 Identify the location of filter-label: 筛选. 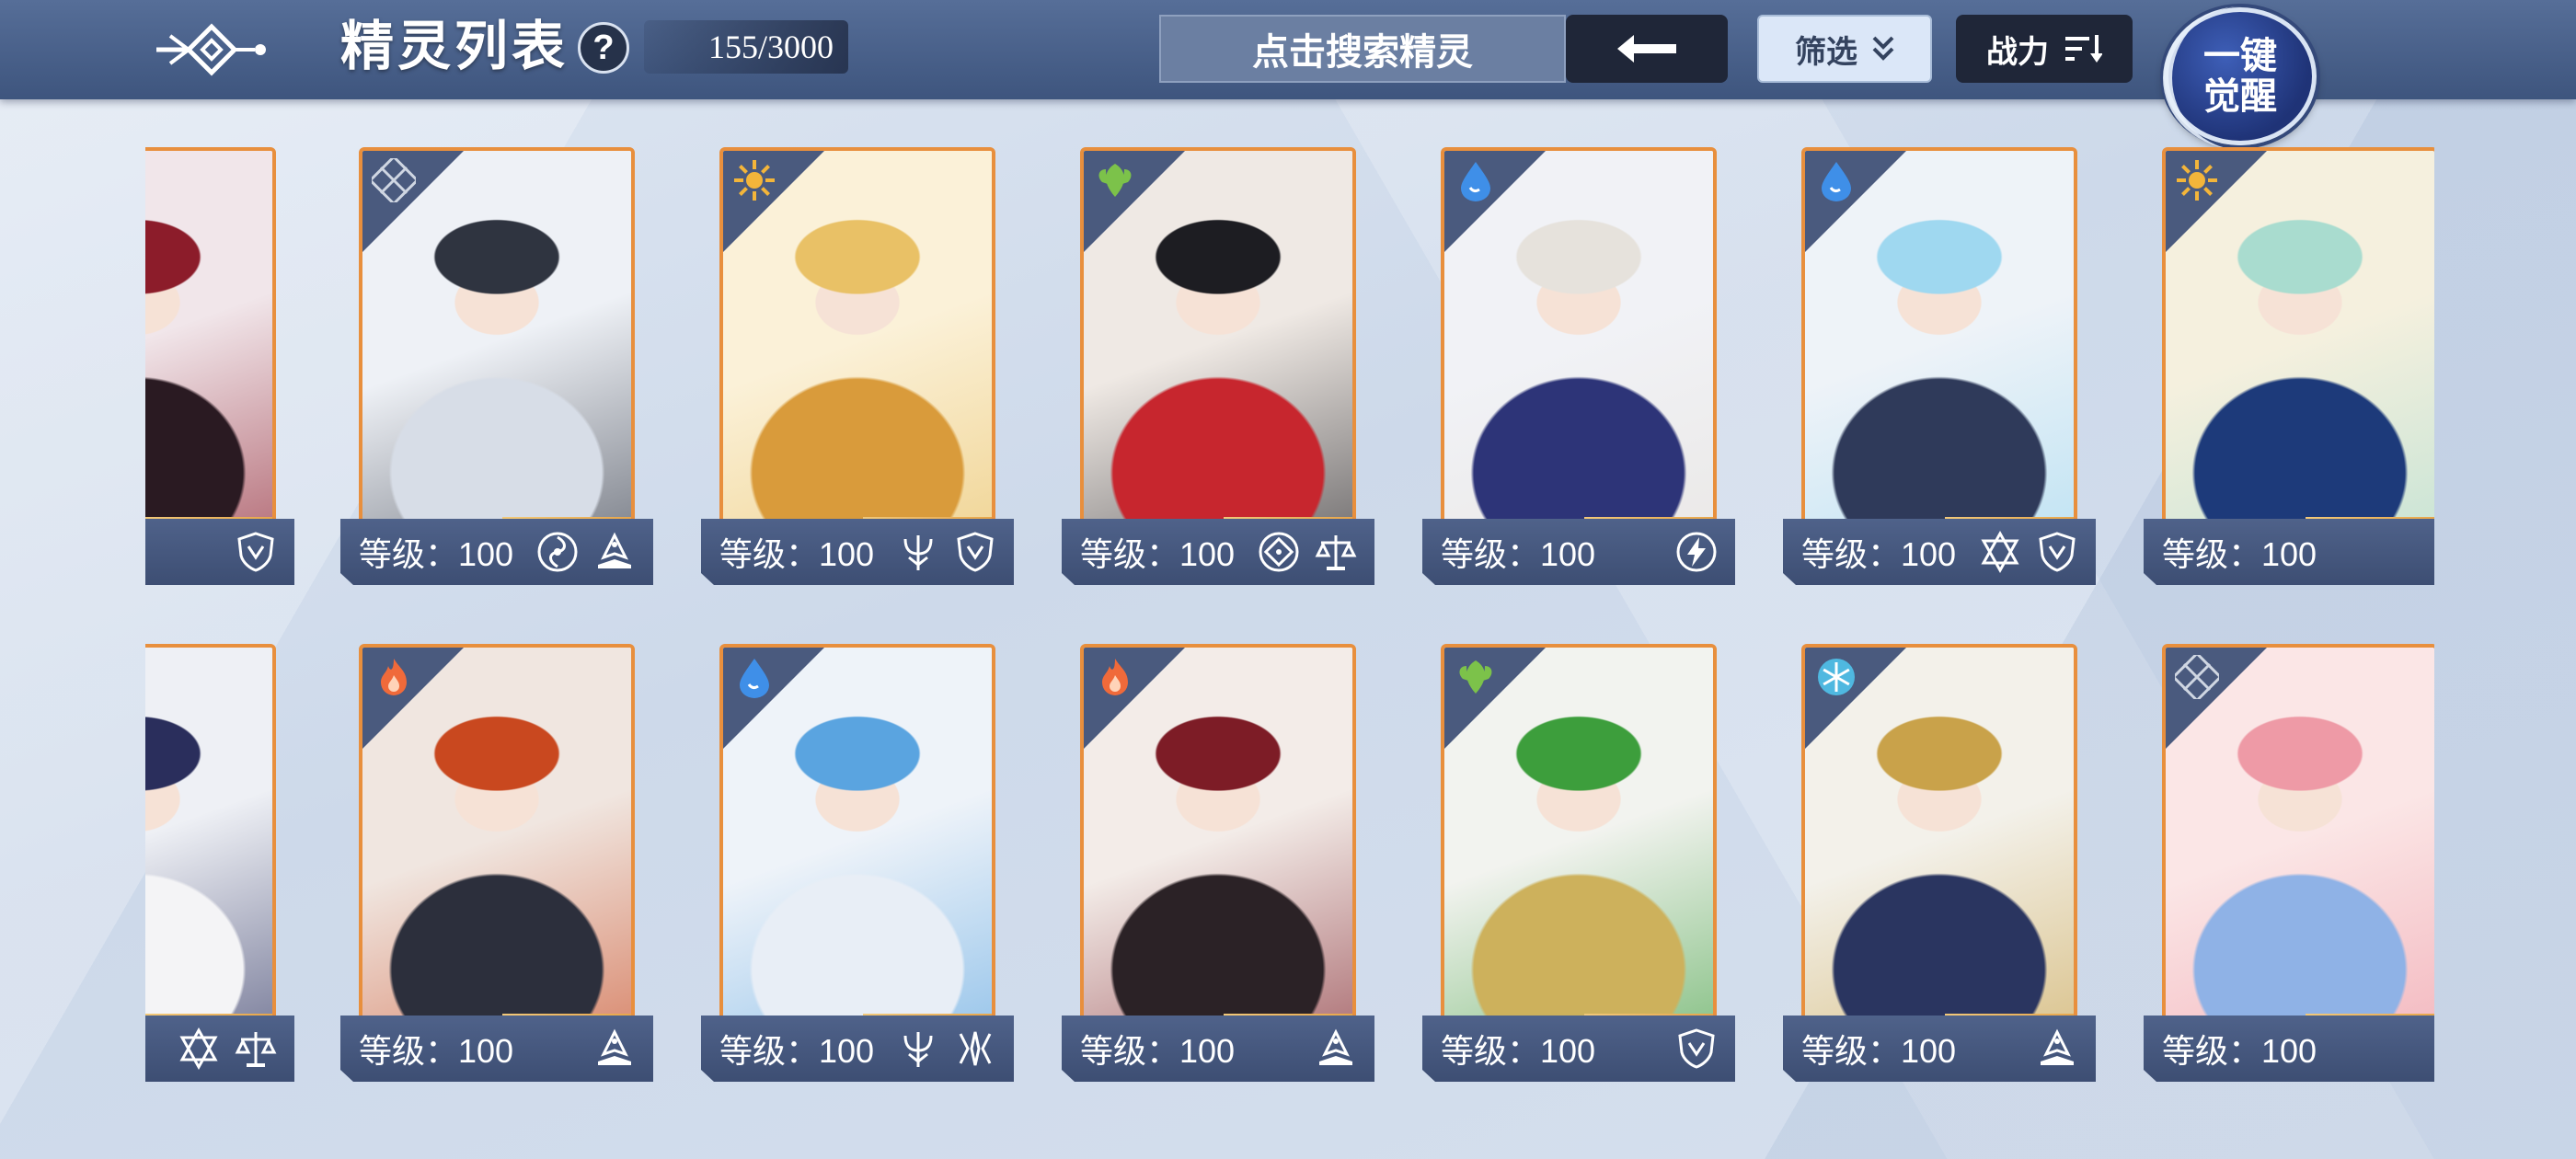
(1826, 52).